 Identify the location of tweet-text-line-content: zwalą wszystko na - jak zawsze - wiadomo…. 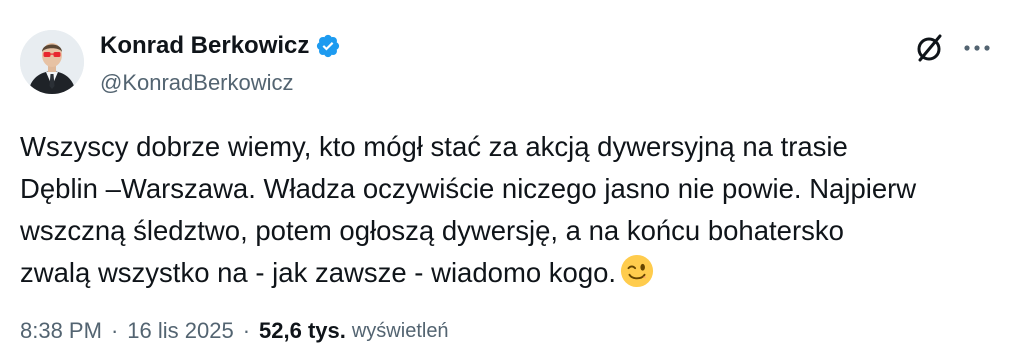
(318, 272).